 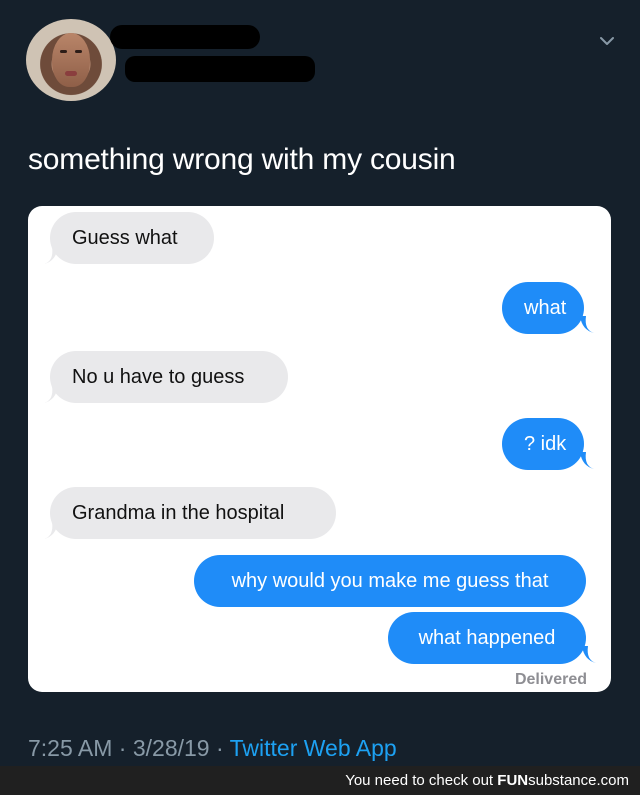 What do you see at coordinates (390, 581) in the screenshot?
I see `message-bubble-outgoing: why would you make me guess that` at bounding box center [390, 581].